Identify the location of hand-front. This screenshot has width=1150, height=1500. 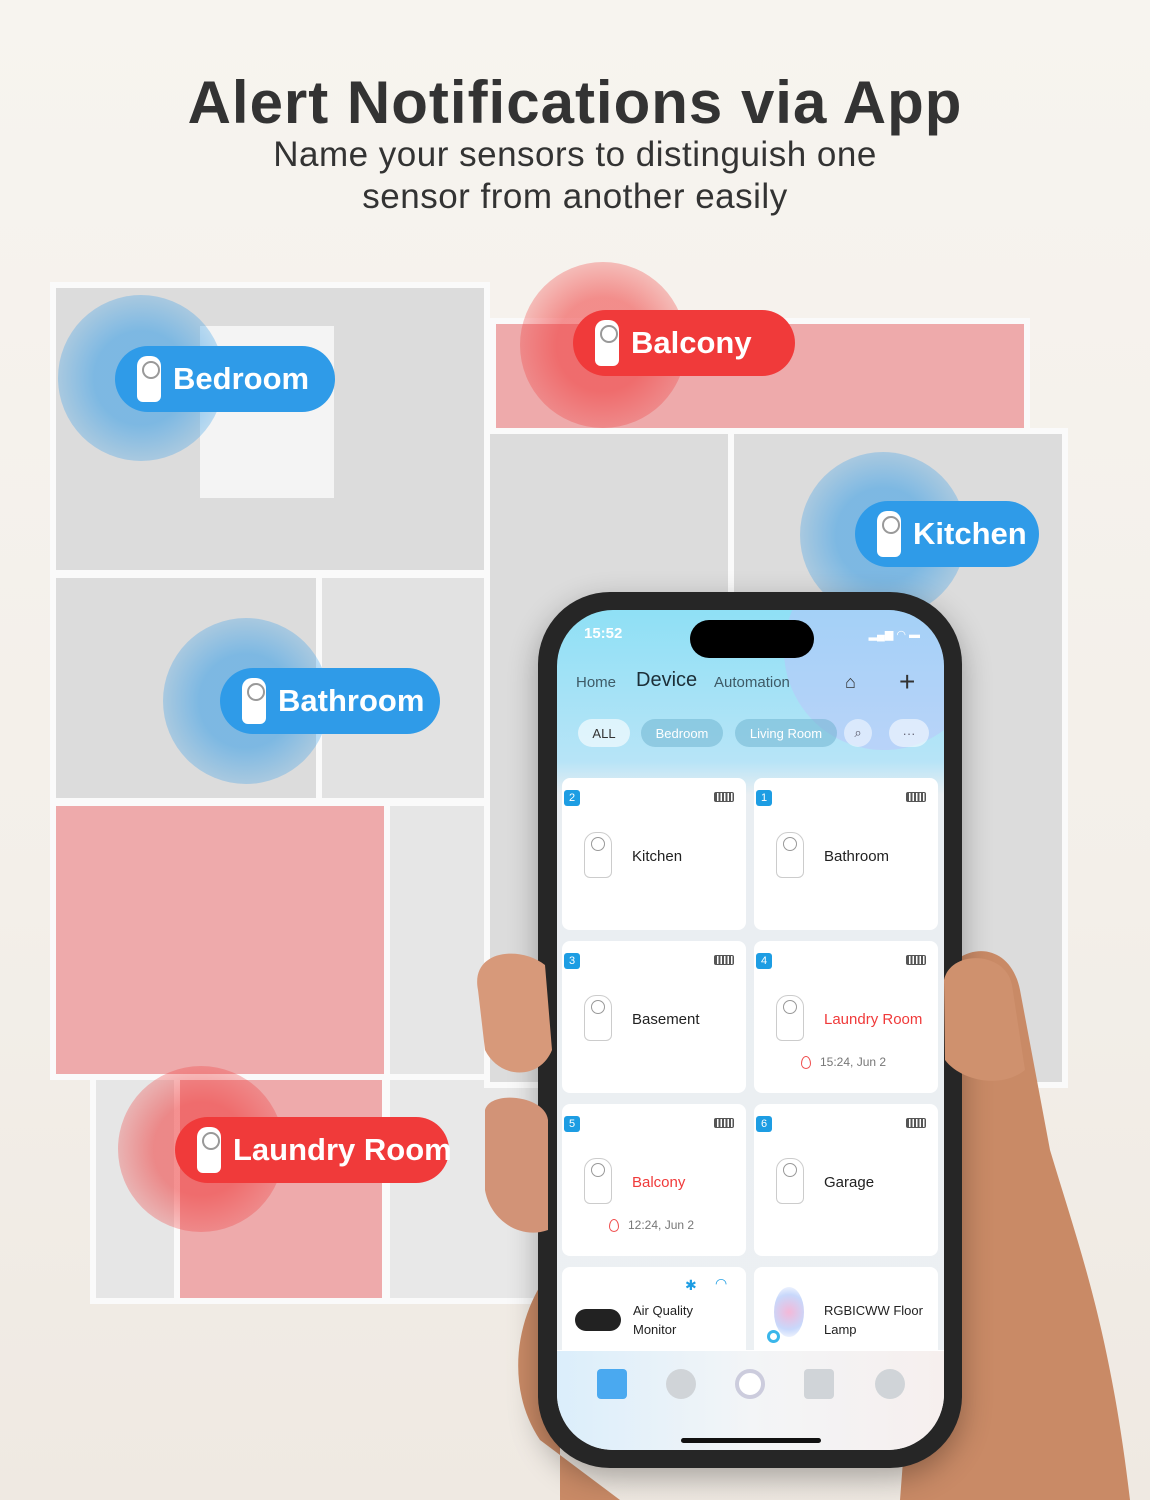
(751, 1093).